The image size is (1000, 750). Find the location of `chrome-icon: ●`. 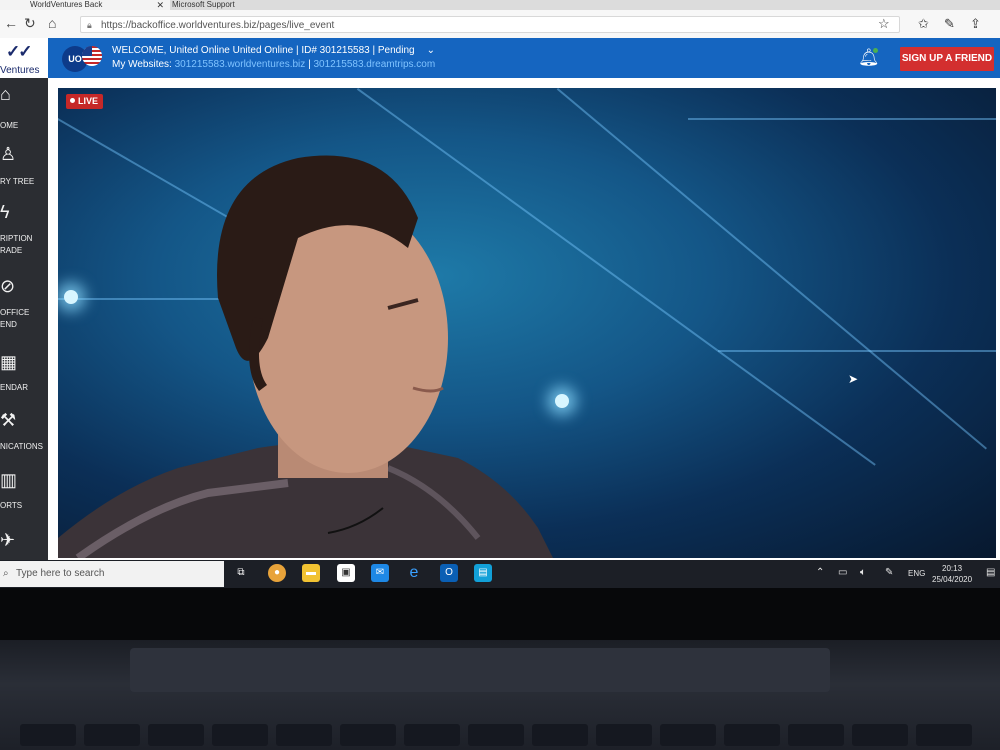

chrome-icon: ● is located at coordinates (277, 573).